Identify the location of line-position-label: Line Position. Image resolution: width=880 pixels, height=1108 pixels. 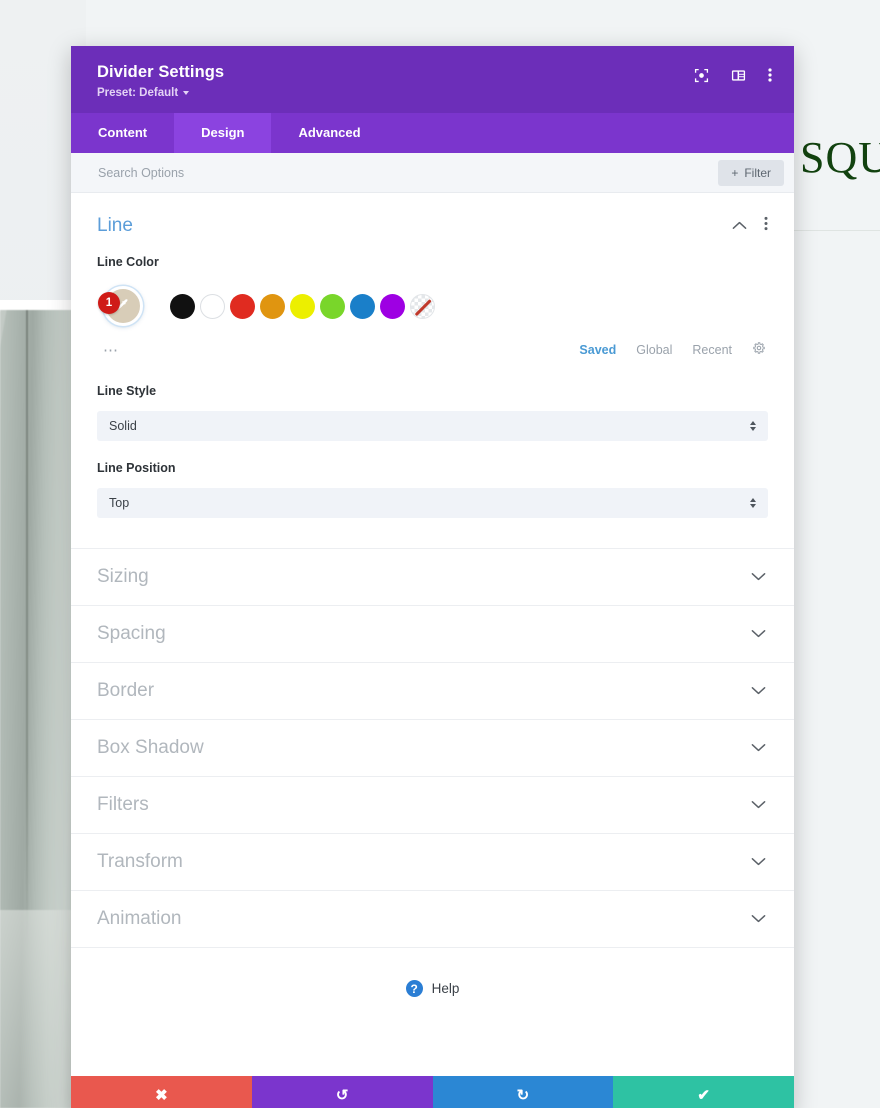
(136, 468).